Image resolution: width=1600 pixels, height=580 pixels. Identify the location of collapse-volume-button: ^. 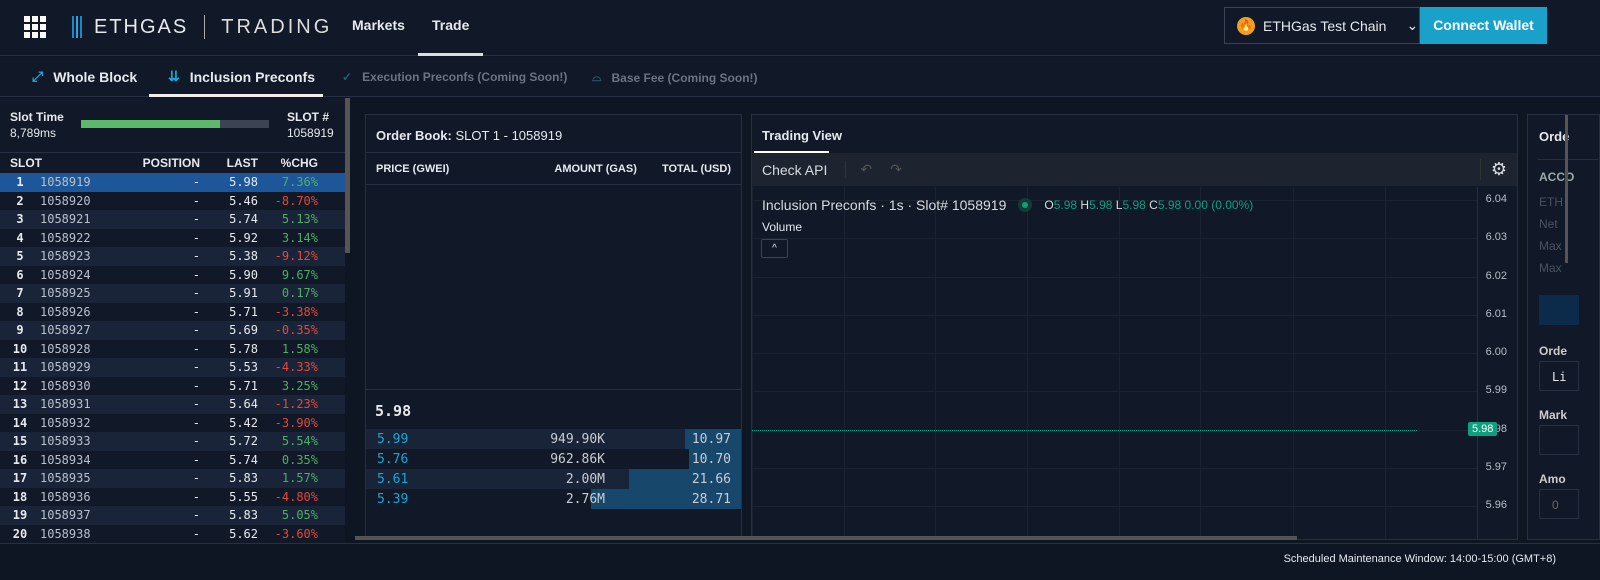
(774, 248).